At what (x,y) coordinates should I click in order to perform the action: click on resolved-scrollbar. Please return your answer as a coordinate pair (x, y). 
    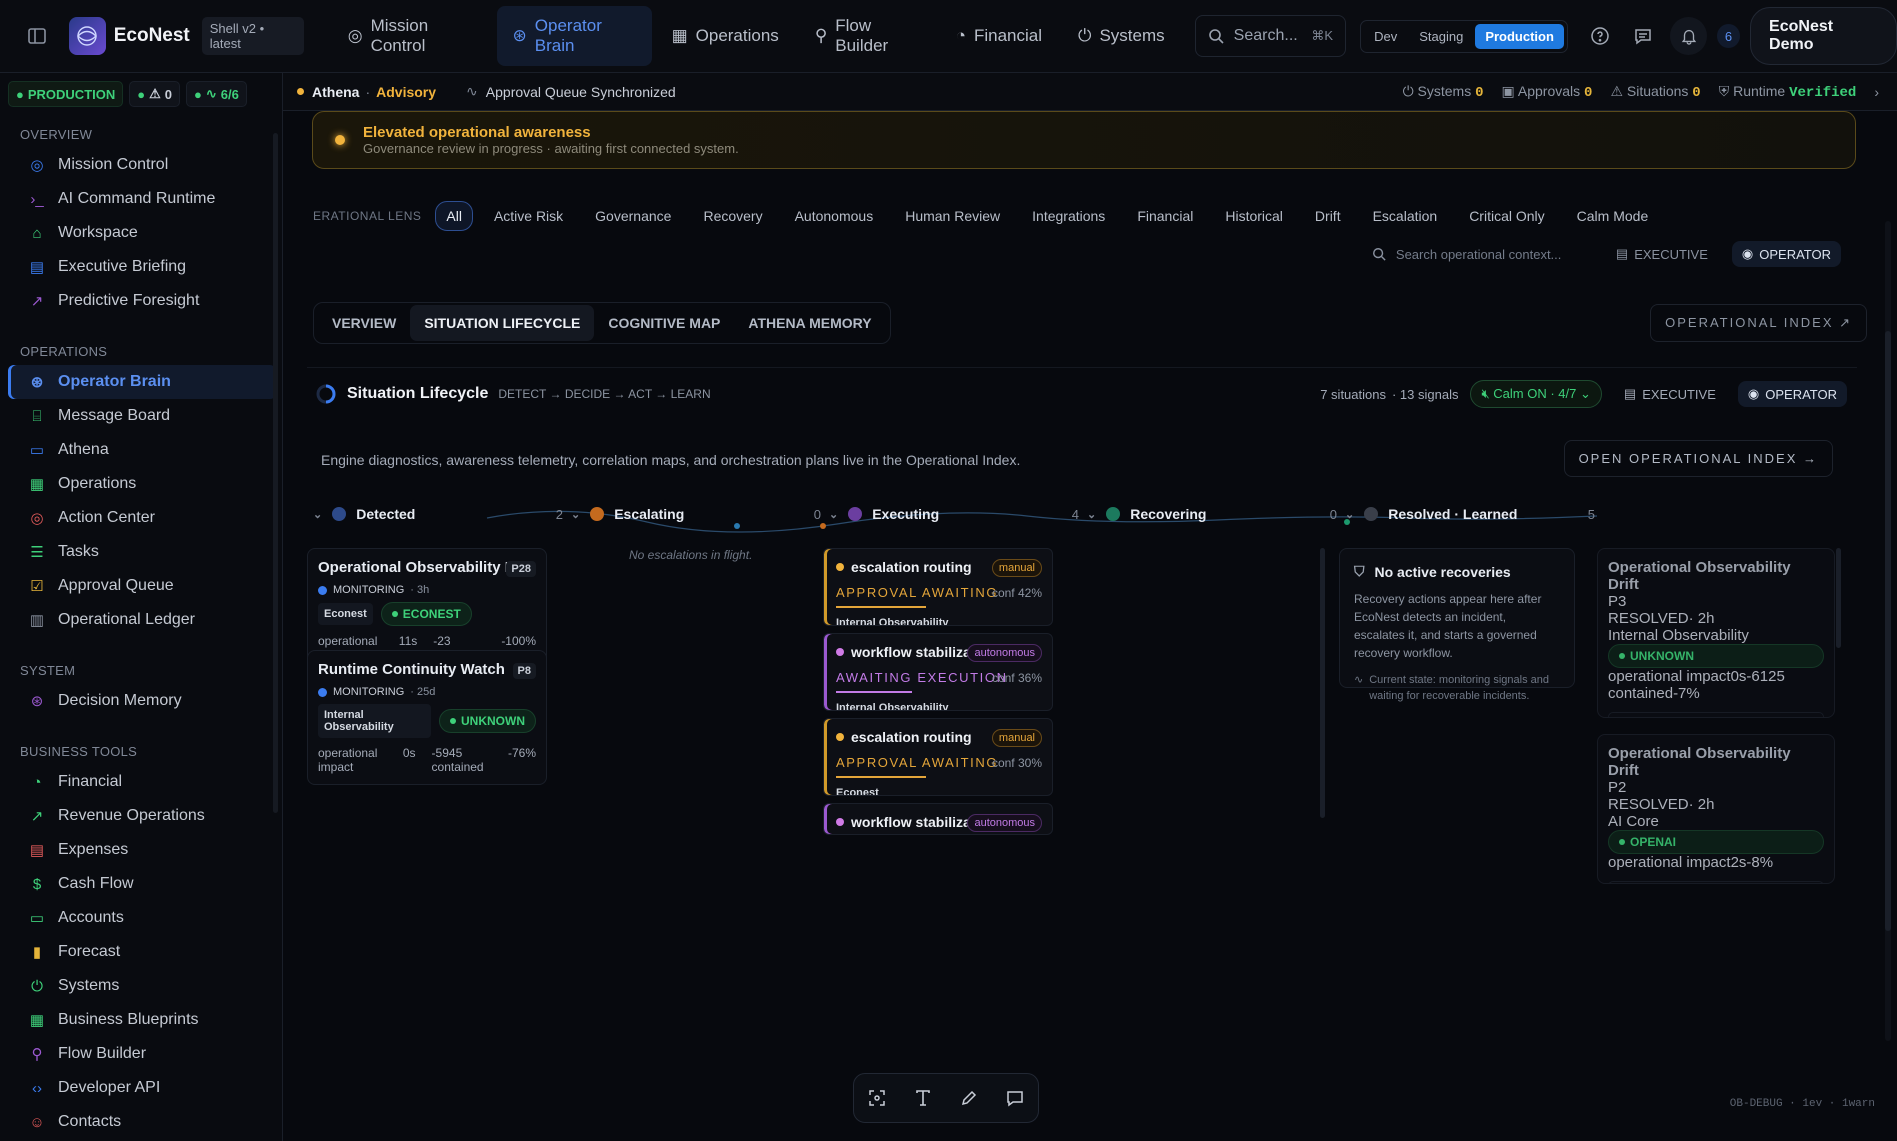
    Looking at the image, I should click on (1838, 598).